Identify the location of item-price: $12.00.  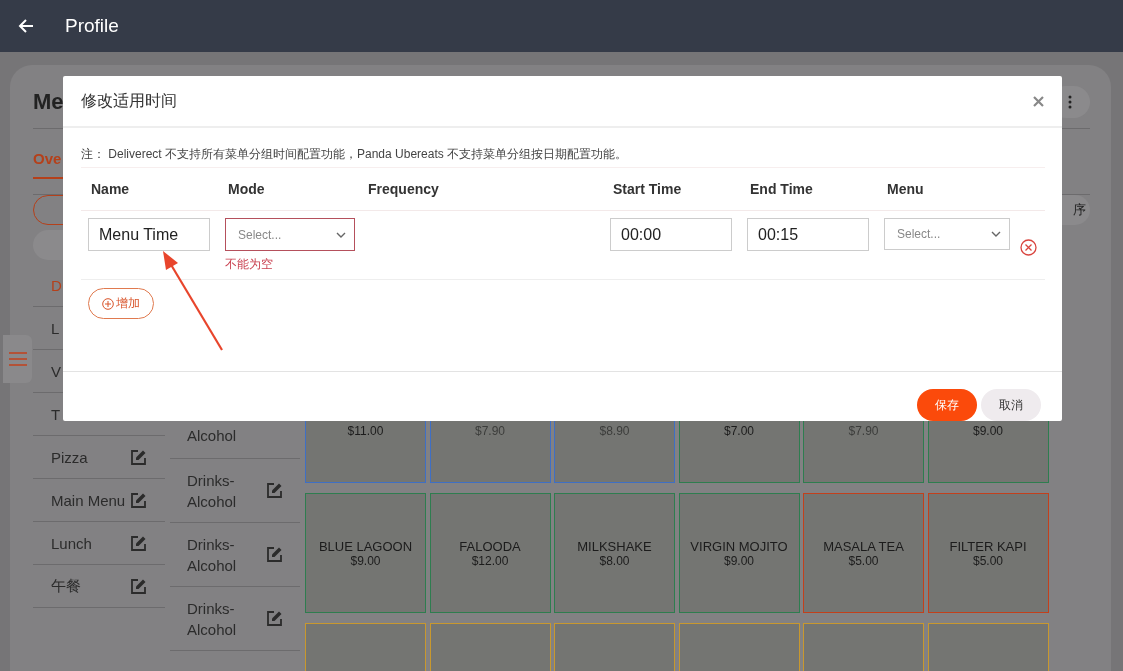
(490, 560).